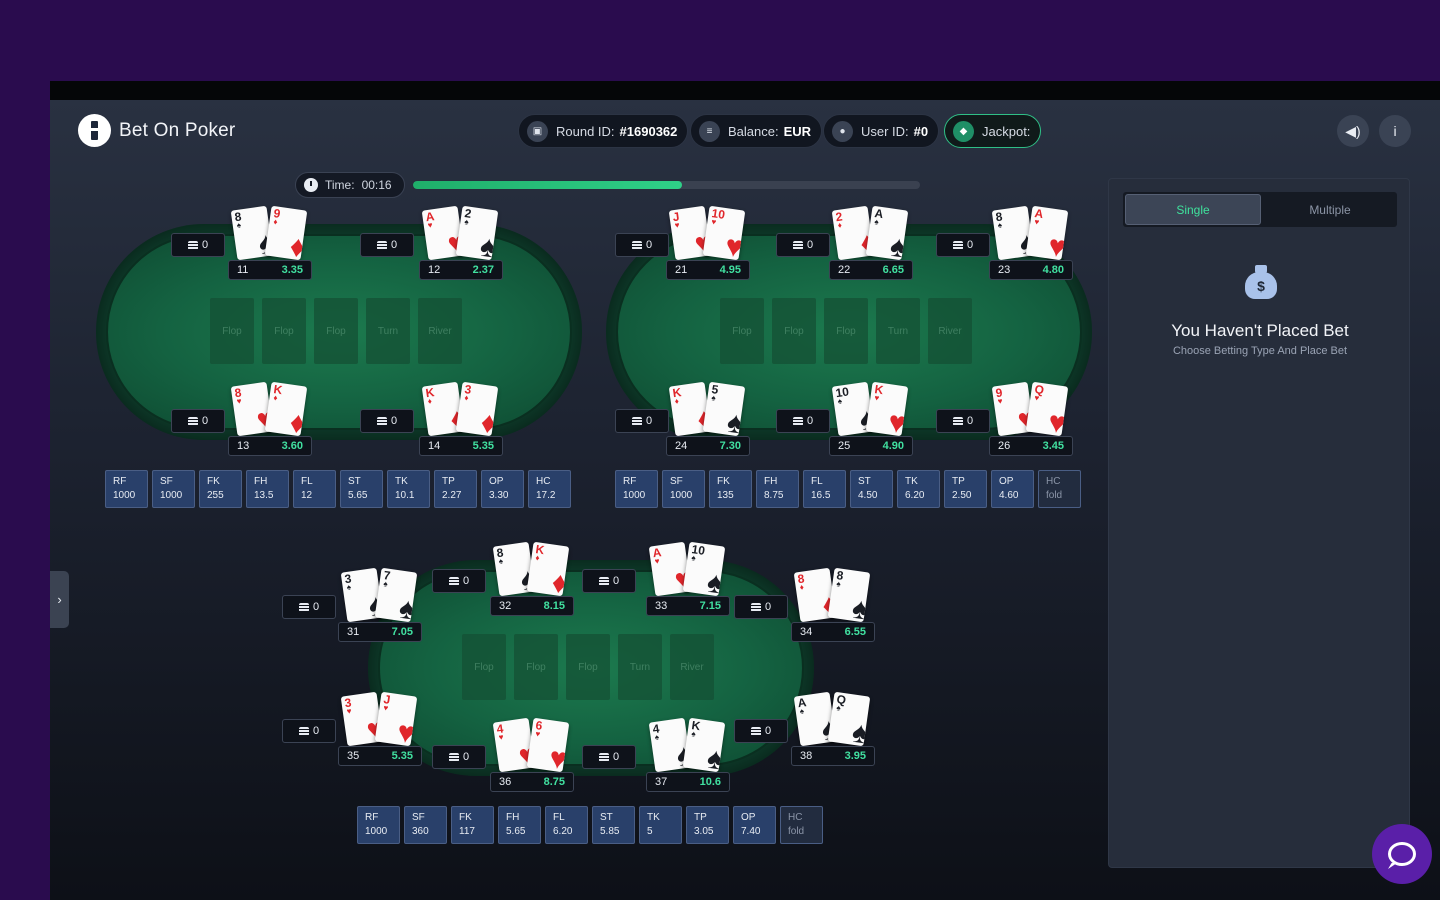 This screenshot has height=900, width=1440. I want to click on hand-odds-st: ST 5.65, so click(361, 489).